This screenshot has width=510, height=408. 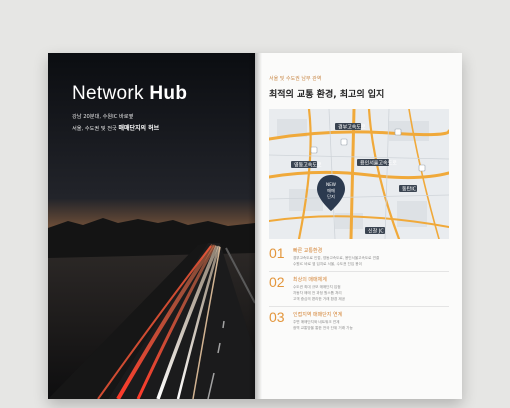 I want to click on item-title-03: 인접지역 매매단지 연계, so click(x=318, y=315).